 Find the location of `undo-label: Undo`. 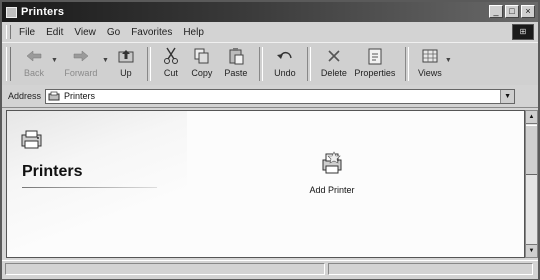

undo-label: Undo is located at coordinates (285, 73).